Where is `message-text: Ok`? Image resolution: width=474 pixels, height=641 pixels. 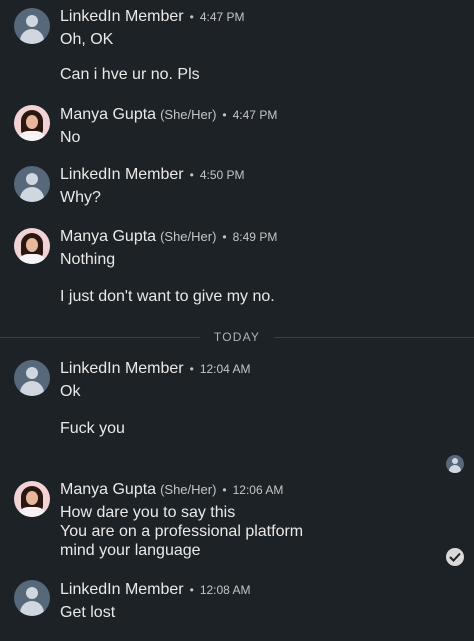 message-text: Ok is located at coordinates (70, 391).